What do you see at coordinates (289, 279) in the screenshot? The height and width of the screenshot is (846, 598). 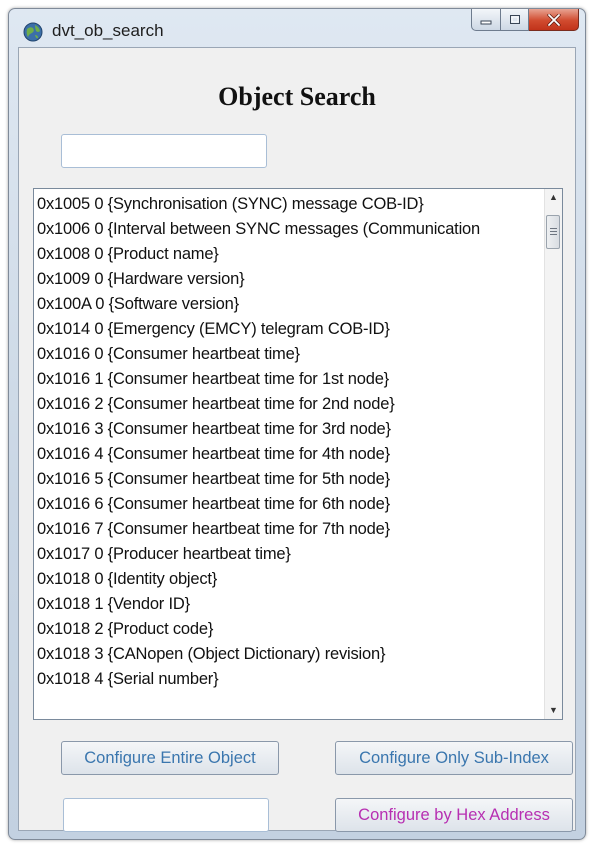 I see `list-item: 0x1009 0 {Hardware version}` at bounding box center [289, 279].